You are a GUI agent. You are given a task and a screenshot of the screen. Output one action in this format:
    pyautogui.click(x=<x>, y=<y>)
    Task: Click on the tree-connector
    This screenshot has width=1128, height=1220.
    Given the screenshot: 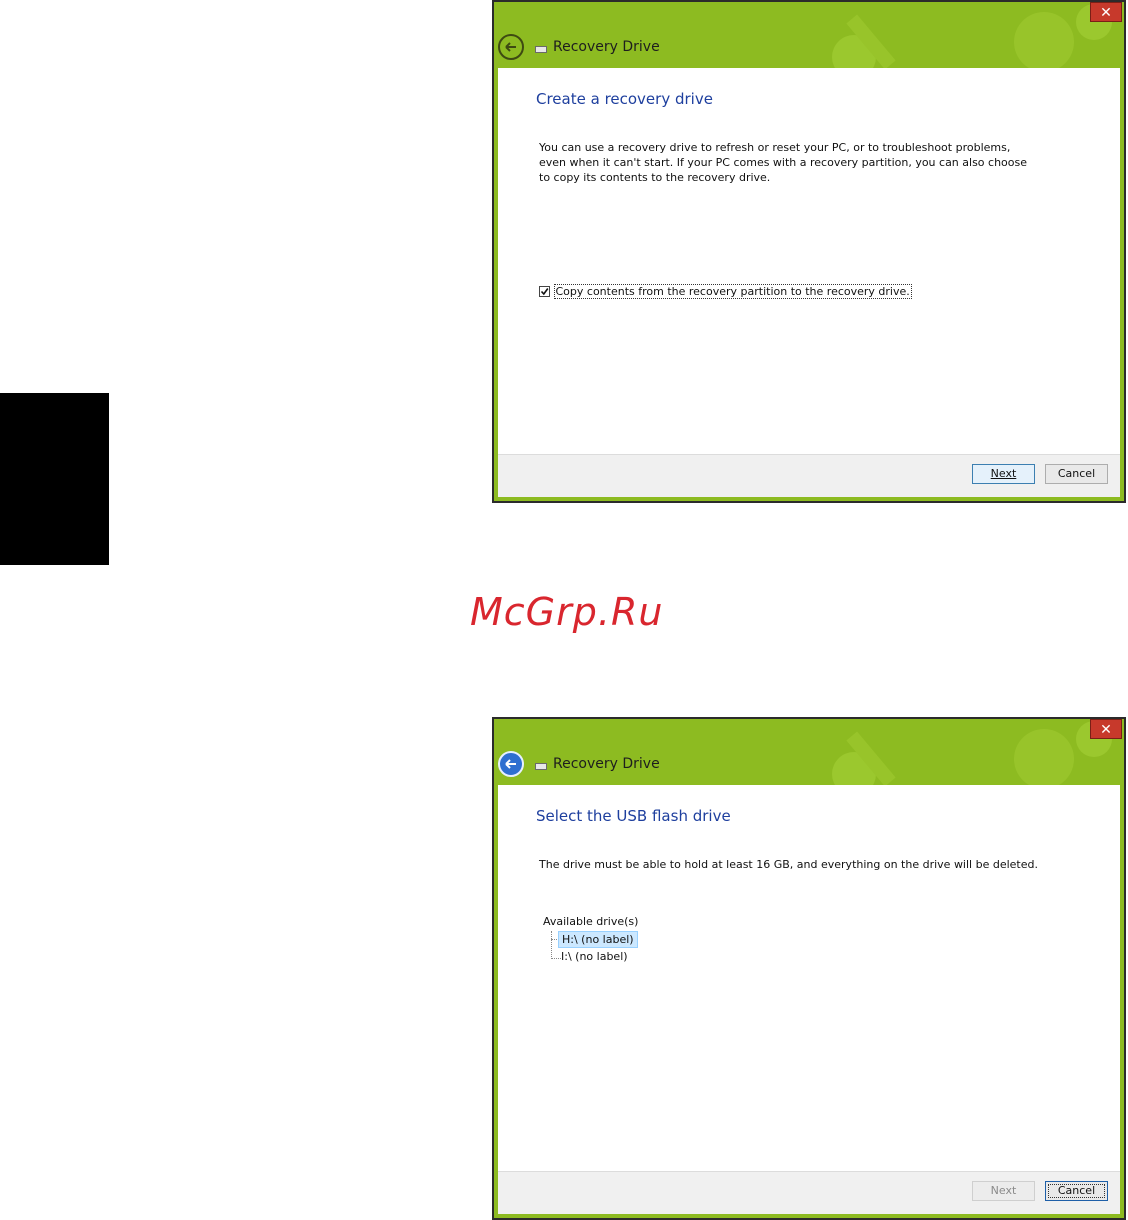 What is the action you would take?
    pyautogui.click(x=551, y=945)
    